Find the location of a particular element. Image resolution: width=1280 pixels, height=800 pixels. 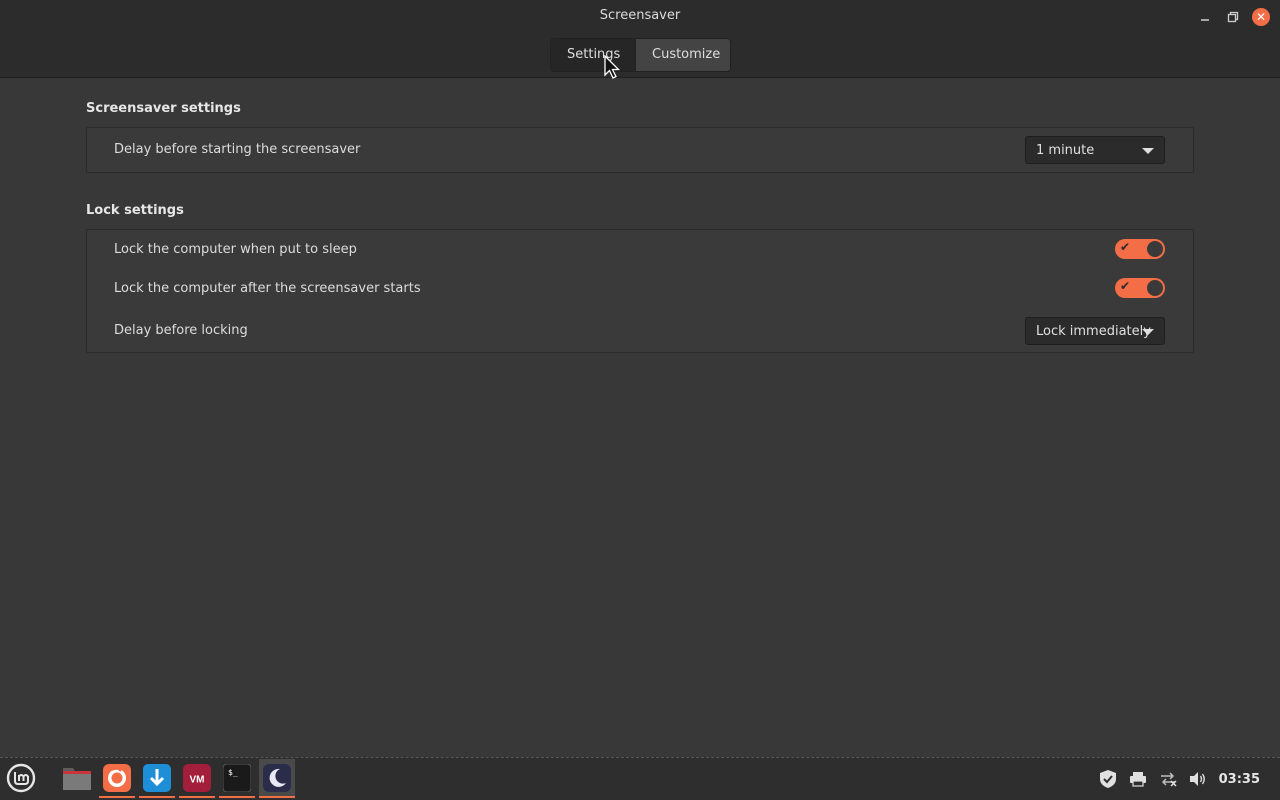

tray-volume is located at coordinates (1198, 779).